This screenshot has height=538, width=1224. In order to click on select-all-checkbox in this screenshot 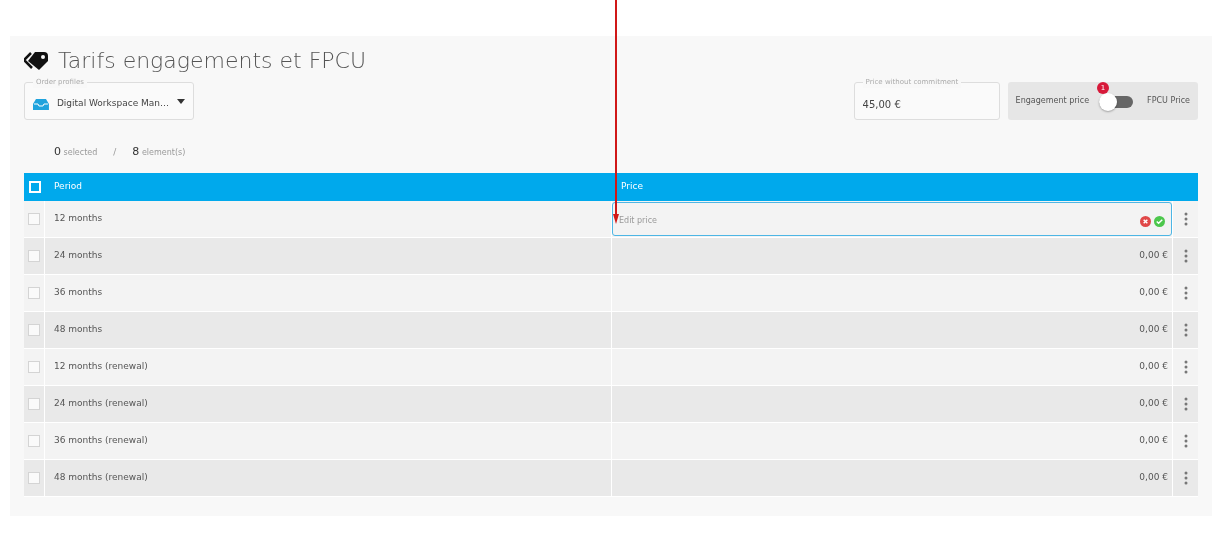, I will do `click(34, 186)`.